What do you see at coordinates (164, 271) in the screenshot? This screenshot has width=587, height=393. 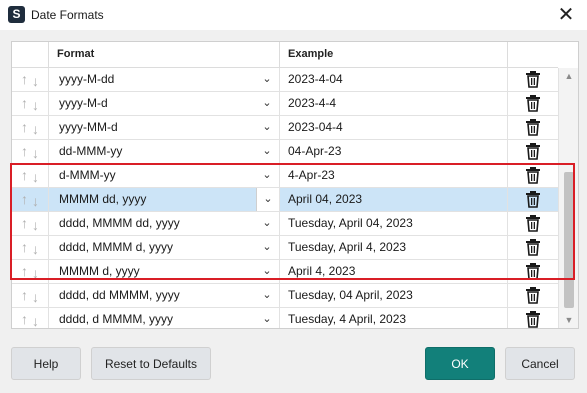 I see `format-select: MMMM d, yyyy ⌄` at bounding box center [164, 271].